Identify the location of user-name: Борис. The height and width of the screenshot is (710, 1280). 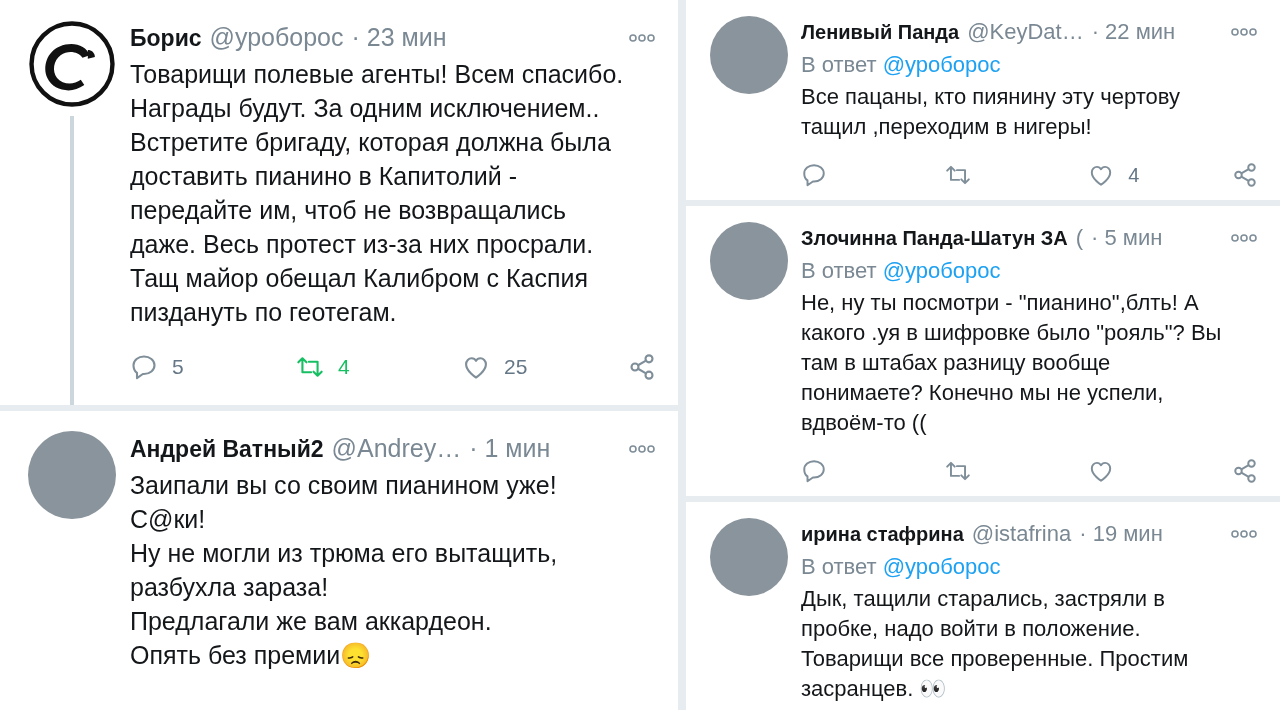
(166, 38).